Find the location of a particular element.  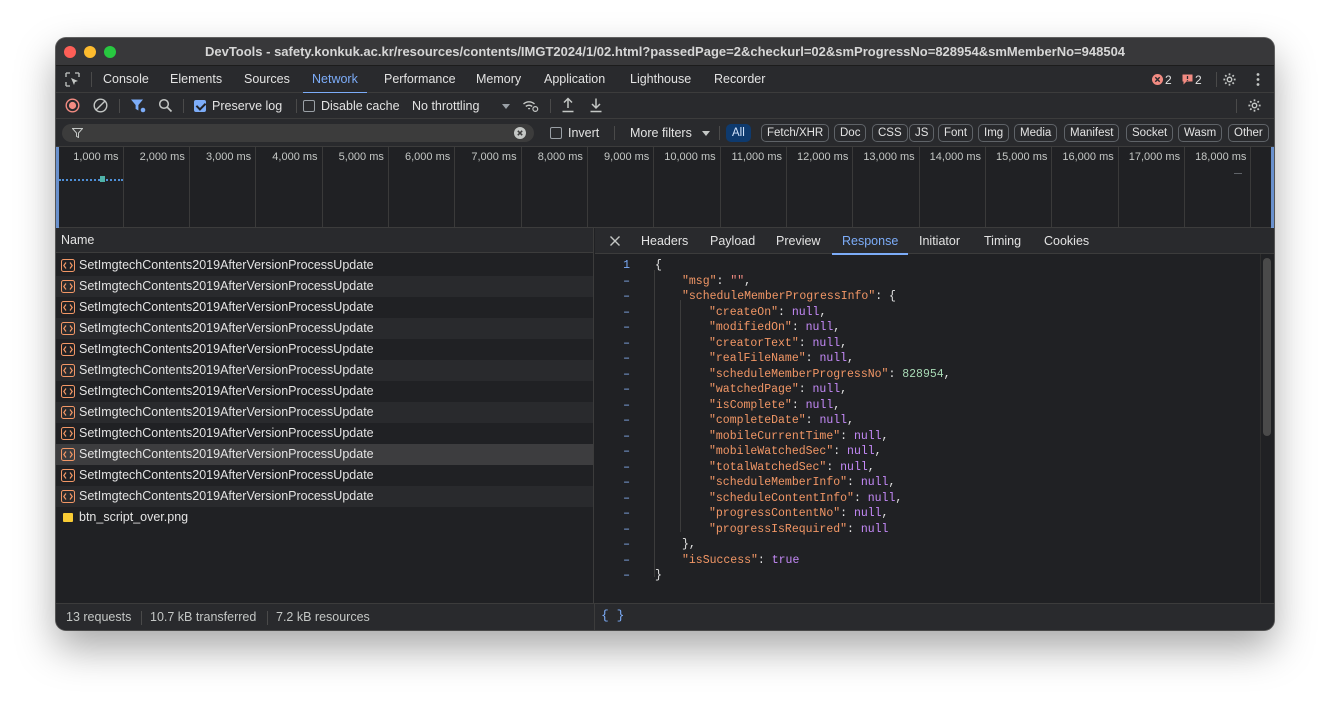

export-har-icon is located at coordinates (596, 105).